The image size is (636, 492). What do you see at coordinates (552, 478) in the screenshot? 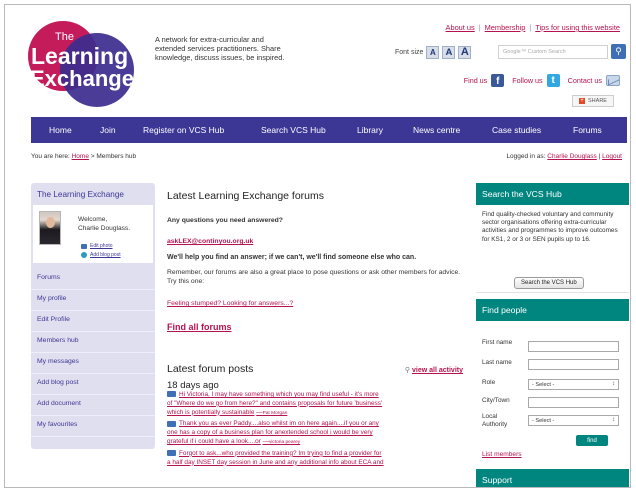
I see `support-box: Support` at bounding box center [552, 478].